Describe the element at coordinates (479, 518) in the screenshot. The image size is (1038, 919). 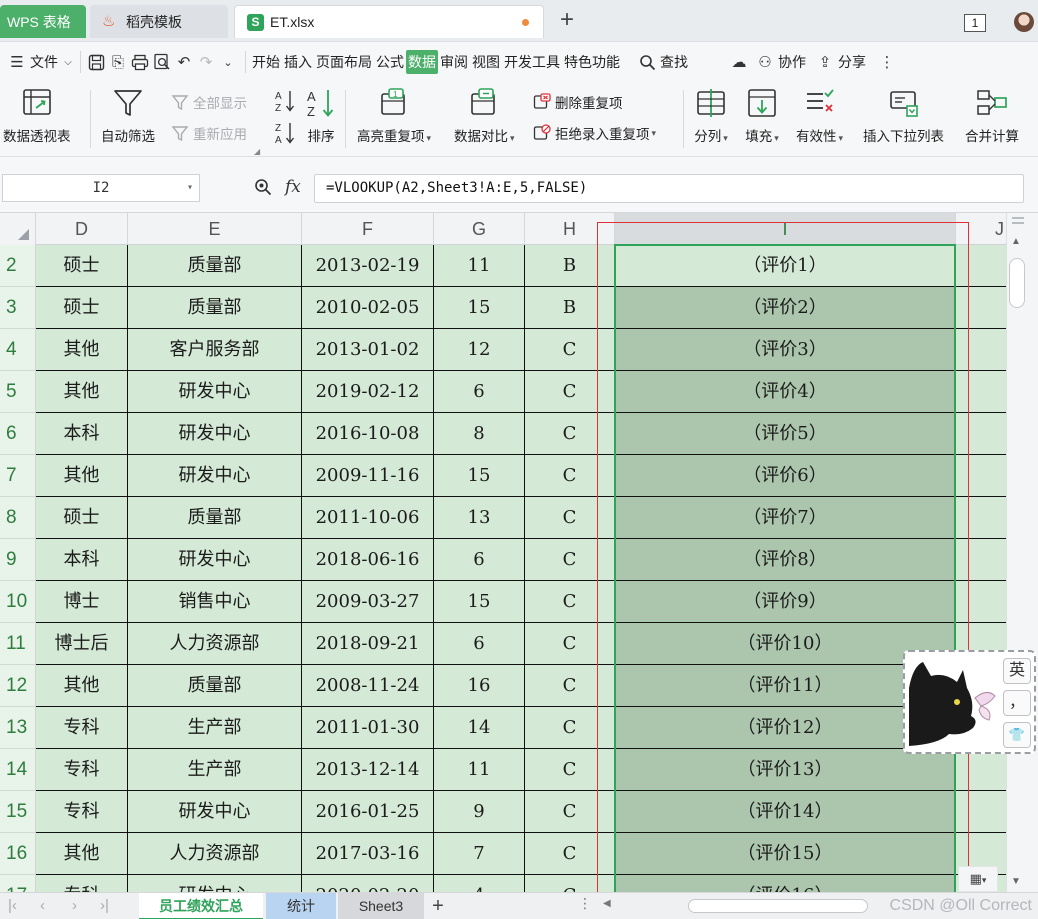
I see `cell-g: 13` at that location.